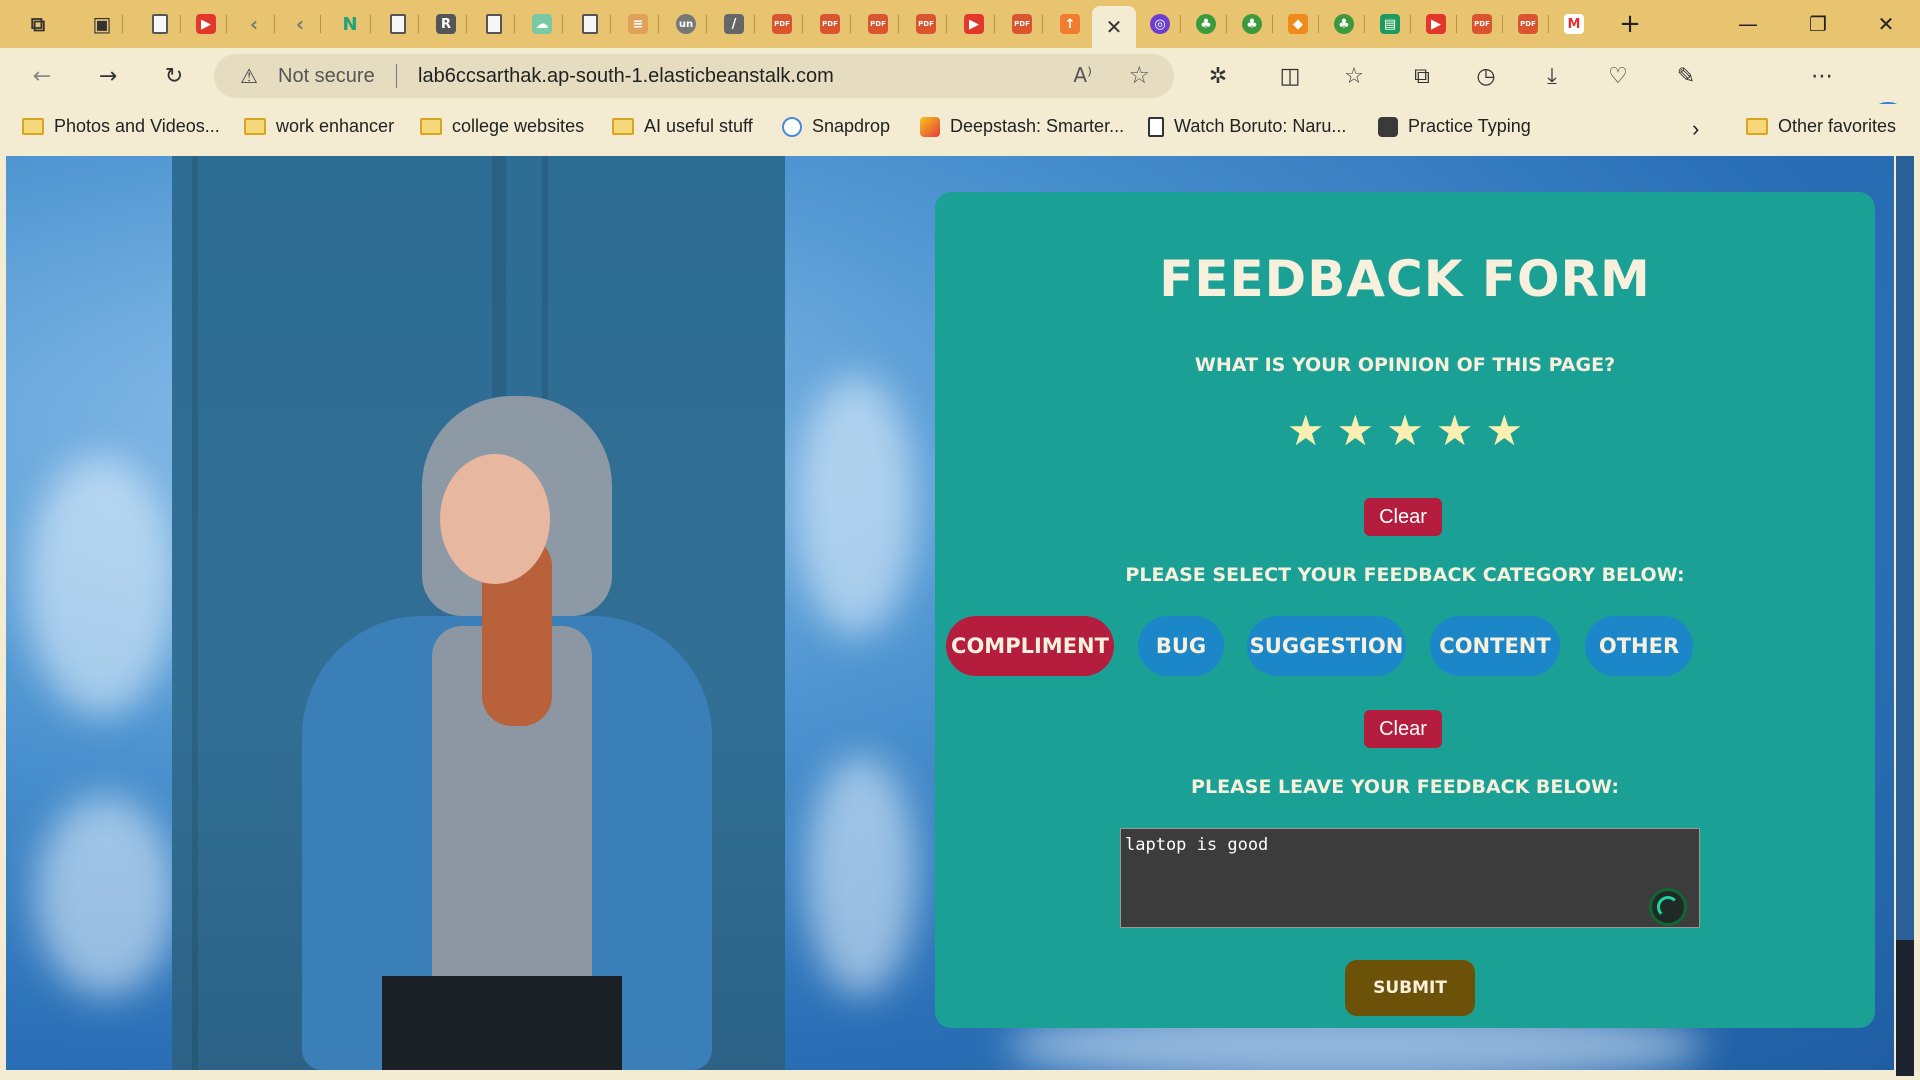 The height and width of the screenshot is (1080, 1920). Describe the element at coordinates (1482, 24) in the screenshot. I see `tab-28: PDF` at that location.